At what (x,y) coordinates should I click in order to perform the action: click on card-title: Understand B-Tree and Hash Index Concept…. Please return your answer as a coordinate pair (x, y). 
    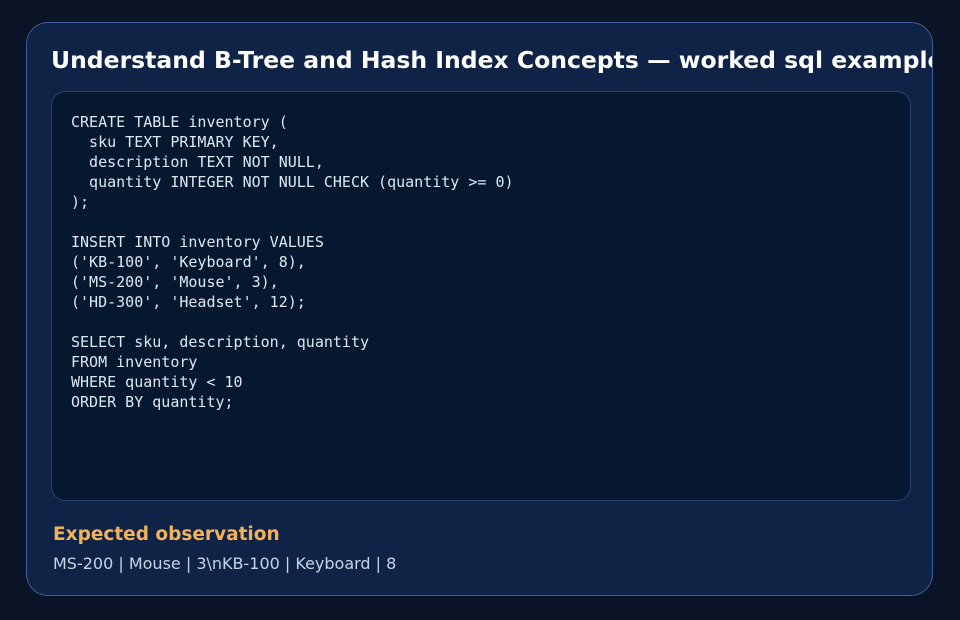
    Looking at the image, I should click on (492, 60).